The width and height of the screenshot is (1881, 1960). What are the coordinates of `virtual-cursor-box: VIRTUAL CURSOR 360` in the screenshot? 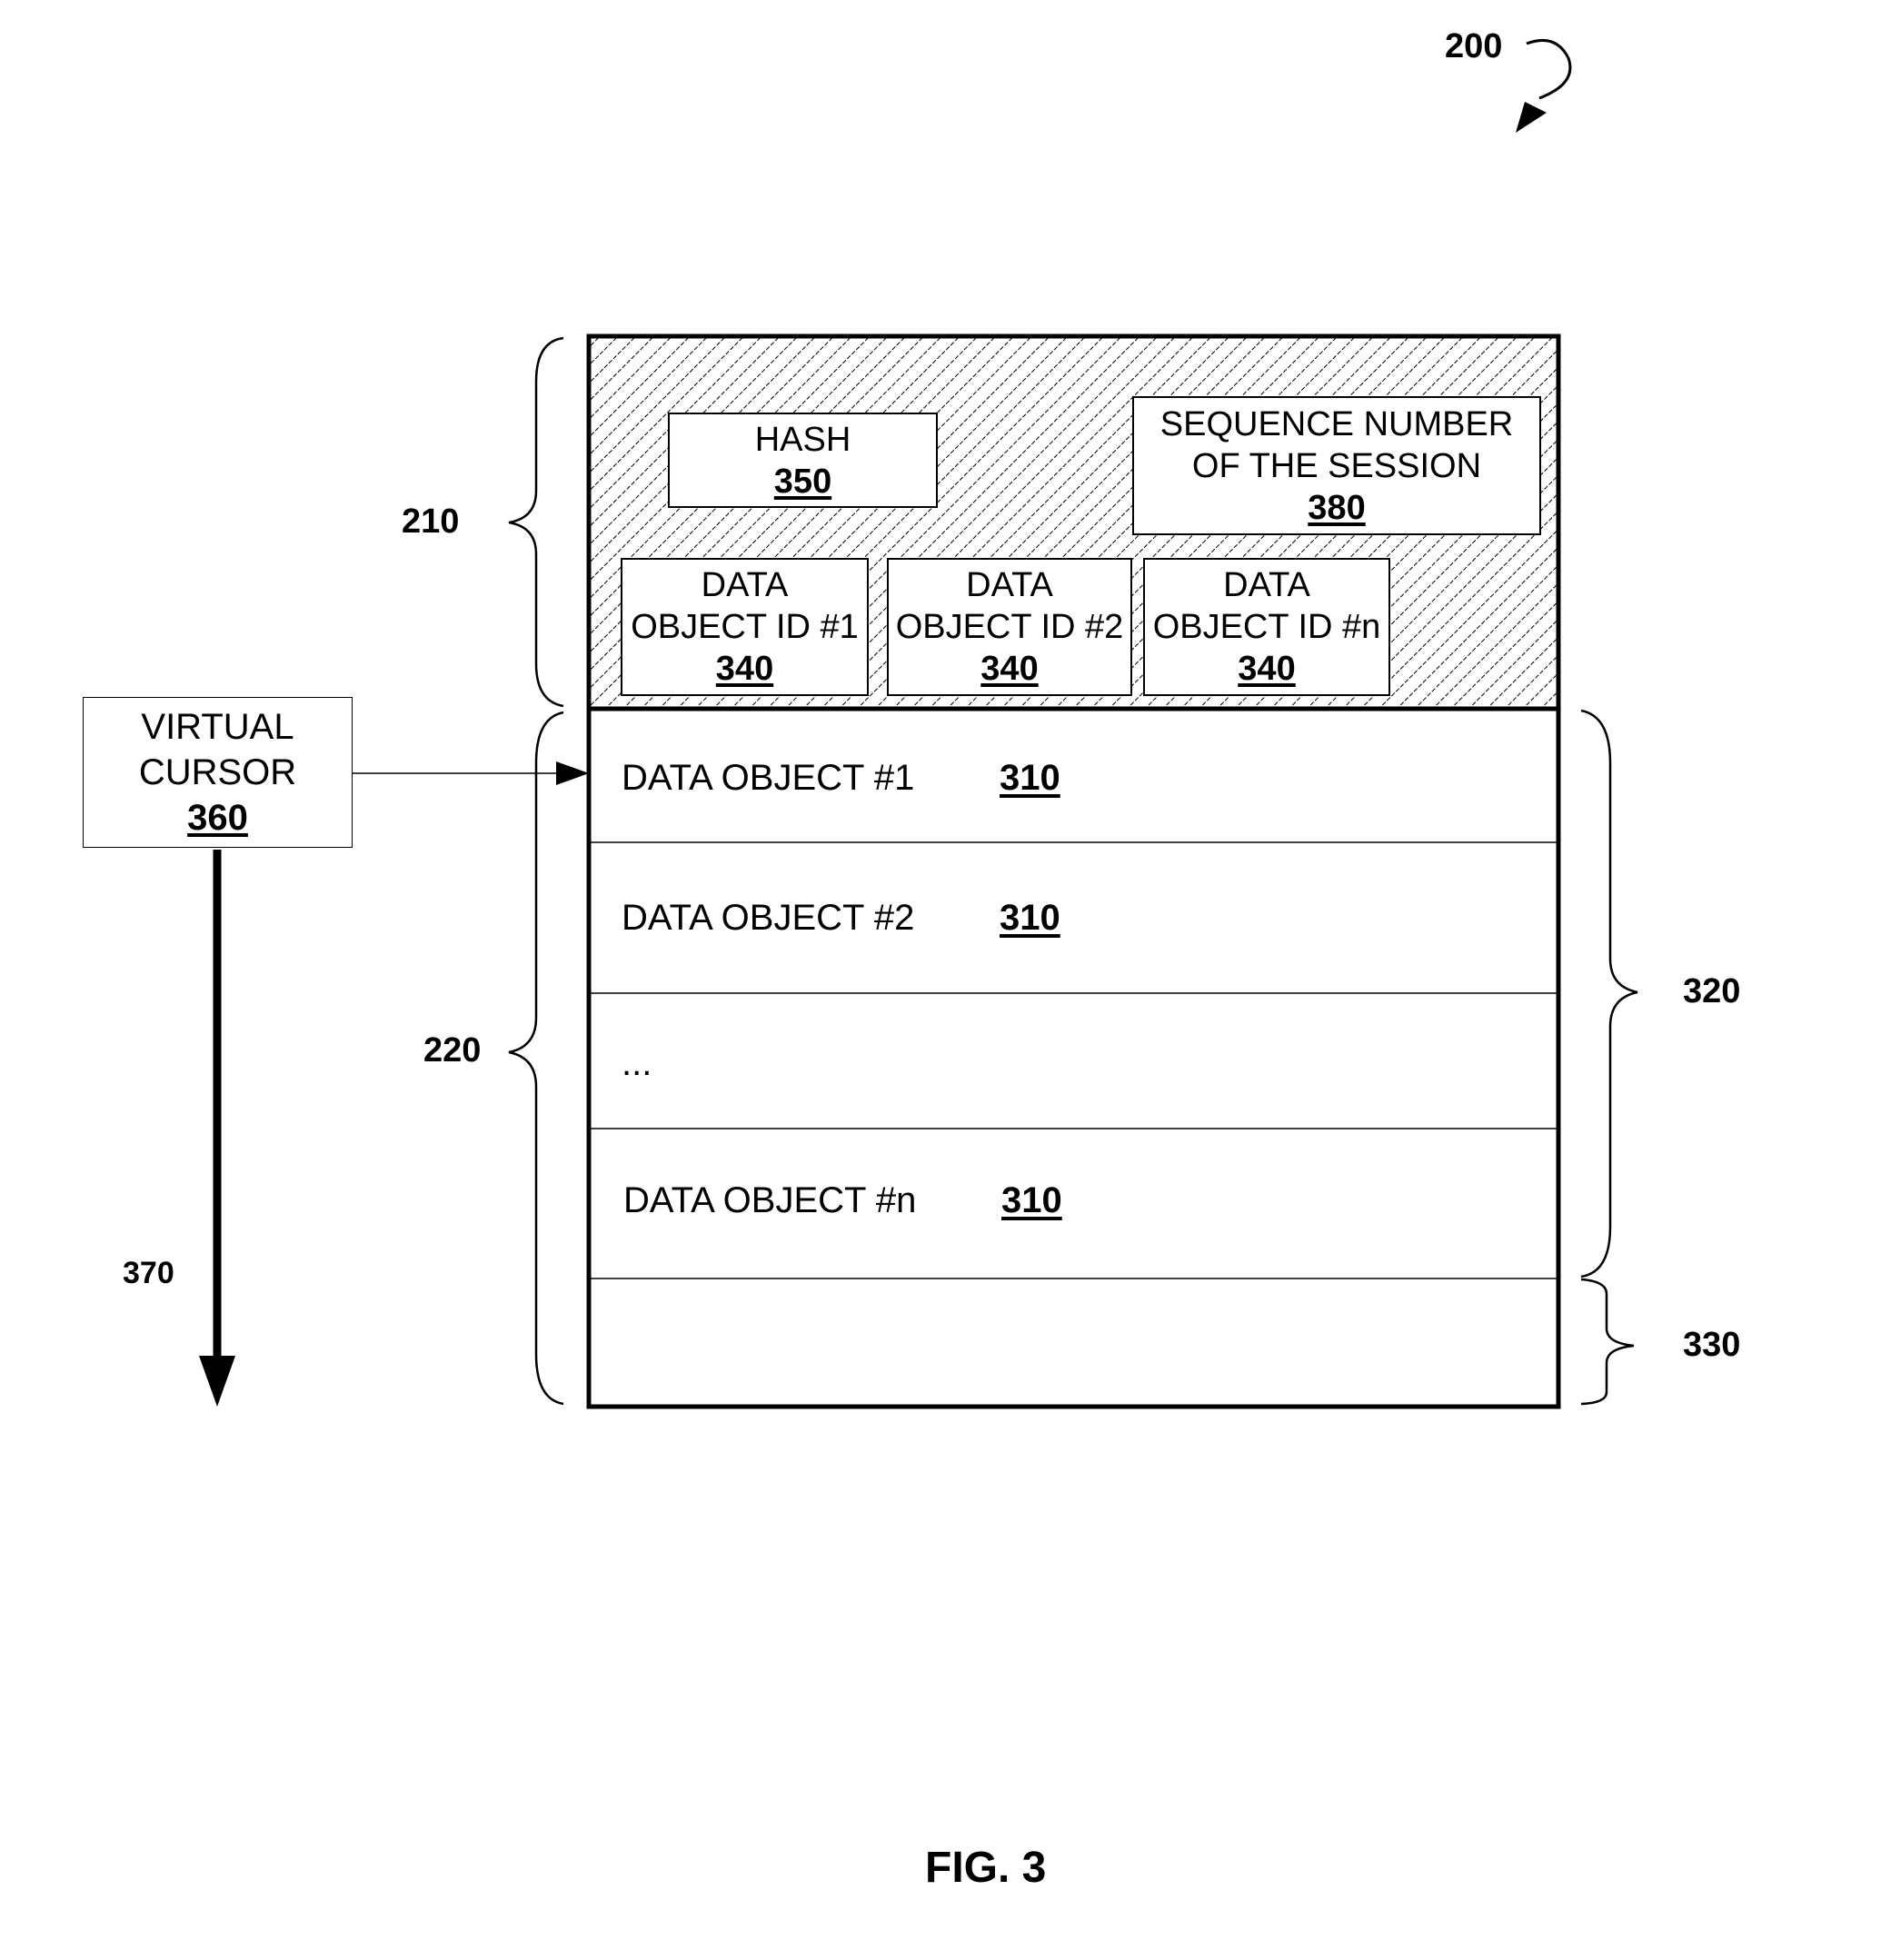 It's located at (218, 772).